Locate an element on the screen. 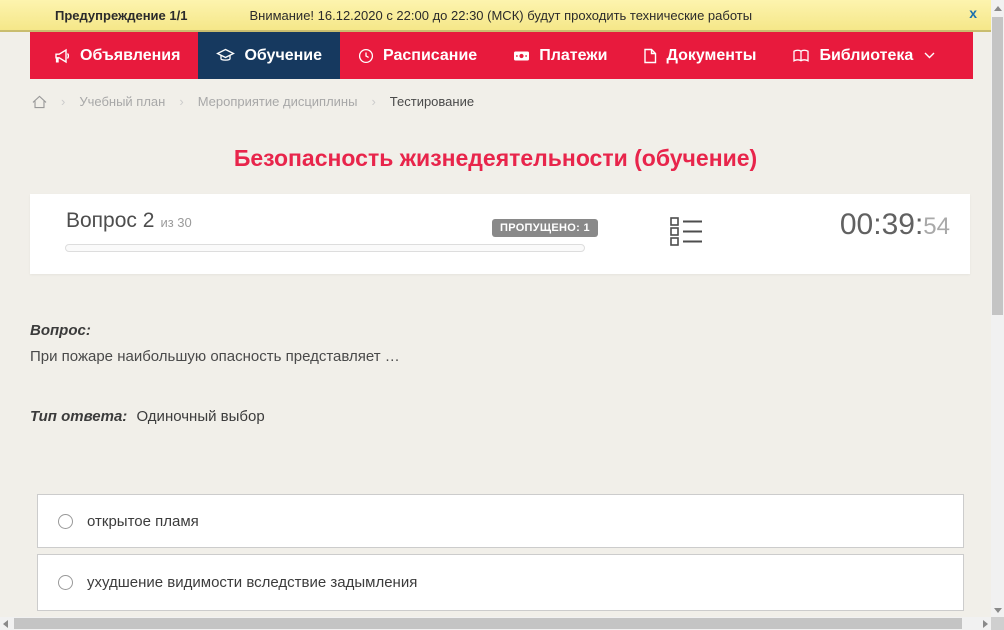 The height and width of the screenshot is (630, 1004). nav-item-label: Документы is located at coordinates (711, 55).